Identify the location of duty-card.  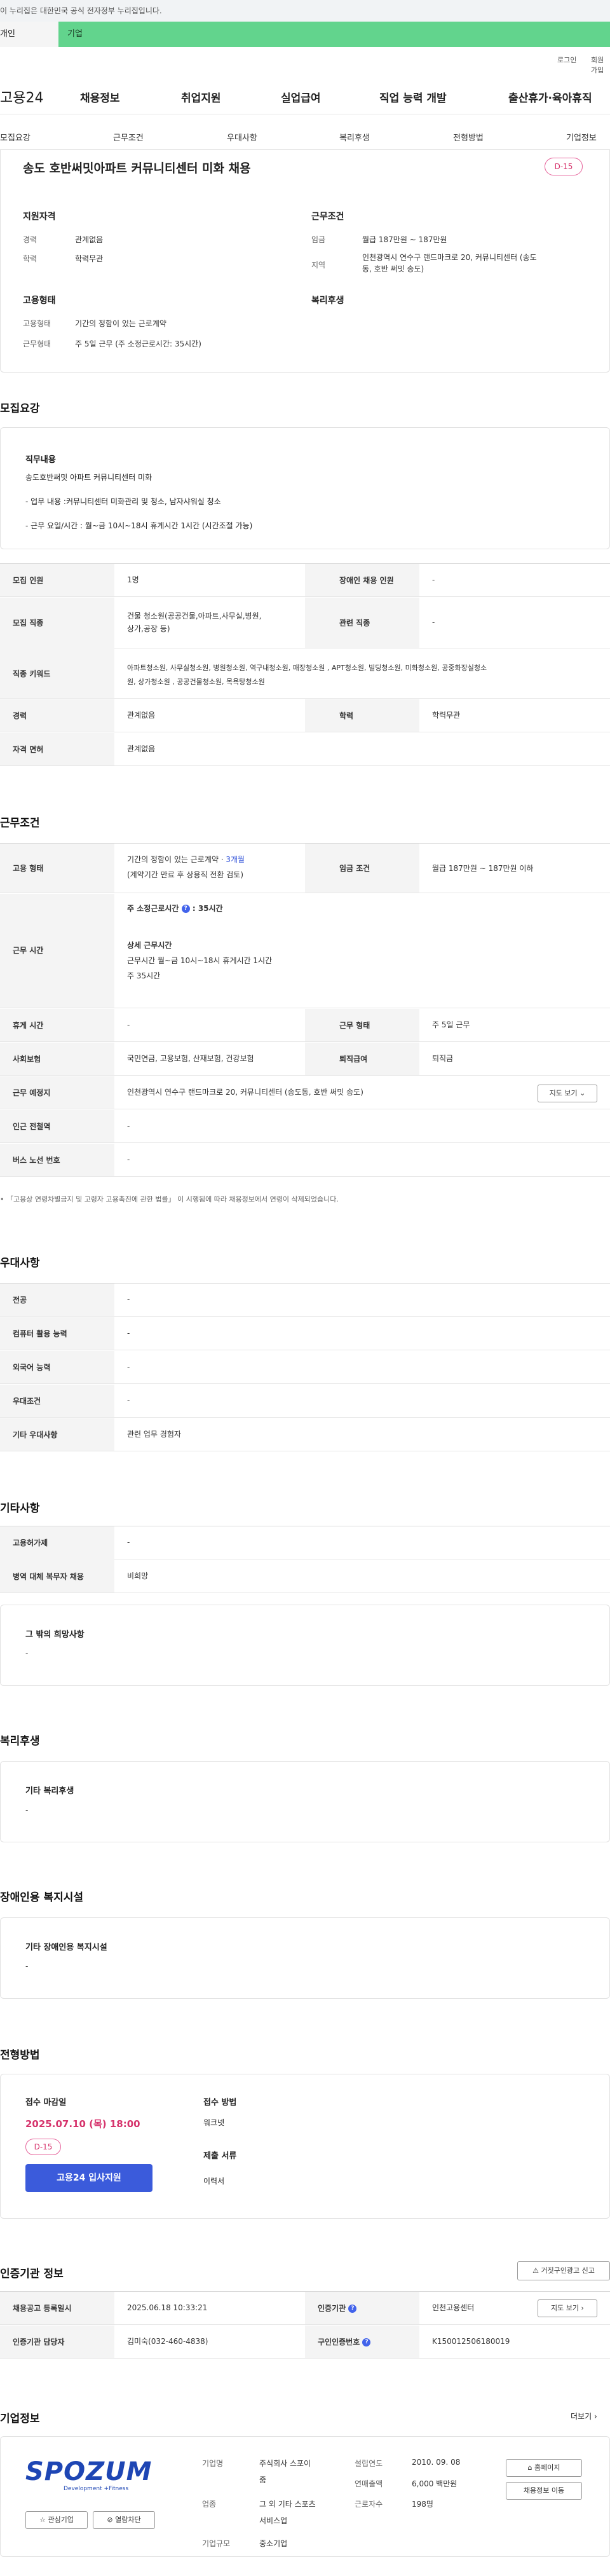
(305, 488).